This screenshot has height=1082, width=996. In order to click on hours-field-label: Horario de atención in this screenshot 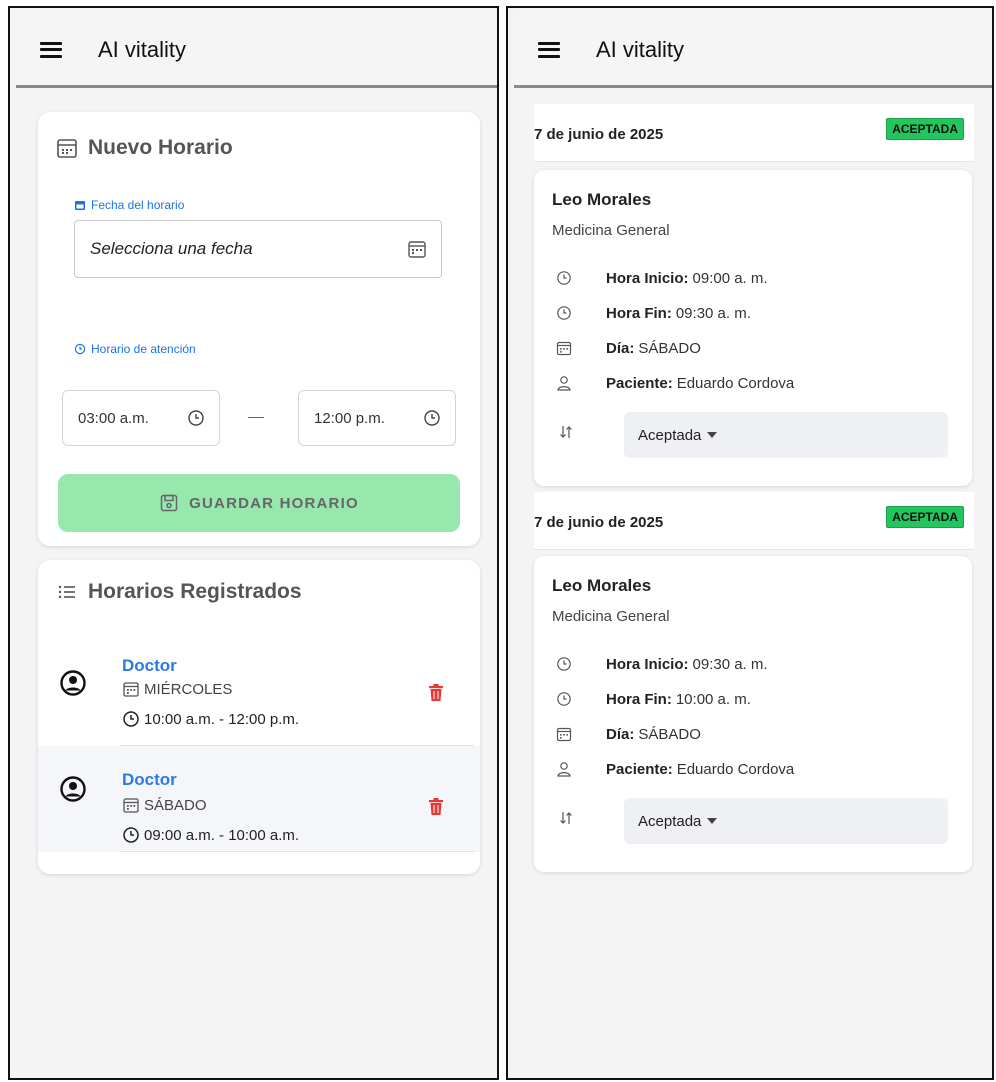, I will do `click(135, 349)`.